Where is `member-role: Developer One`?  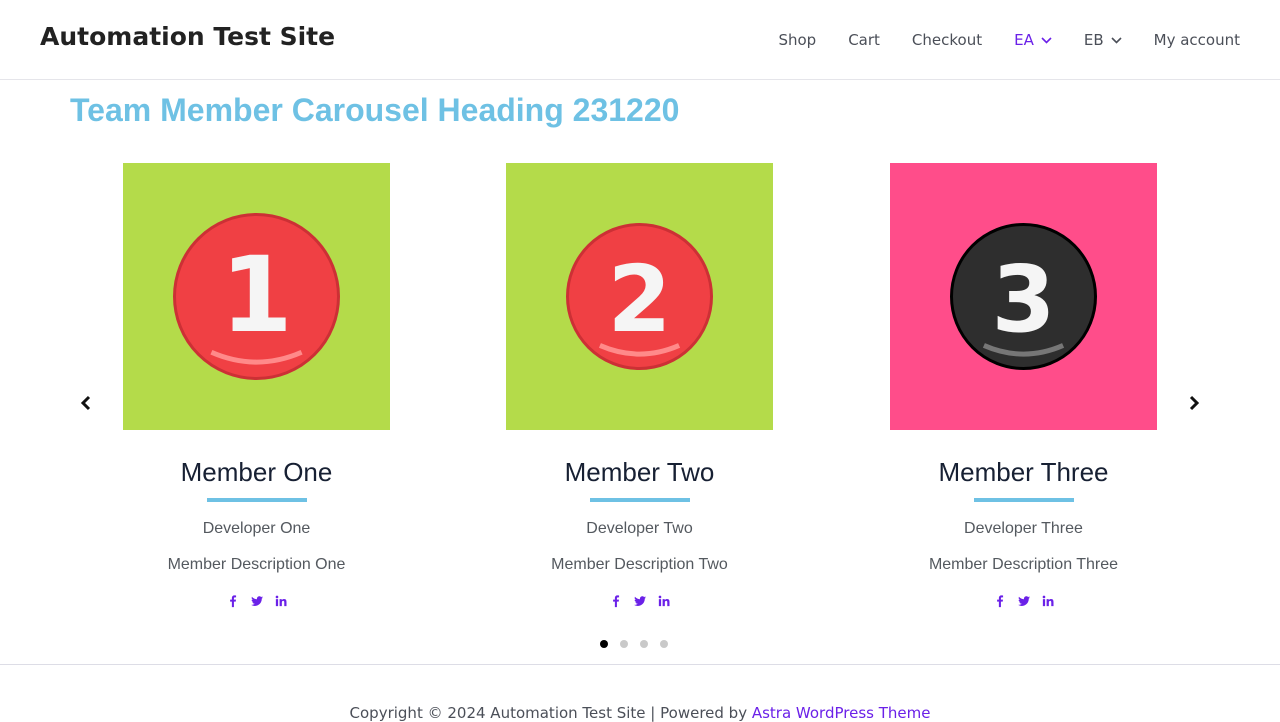
member-role: Developer One is located at coordinates (256, 528).